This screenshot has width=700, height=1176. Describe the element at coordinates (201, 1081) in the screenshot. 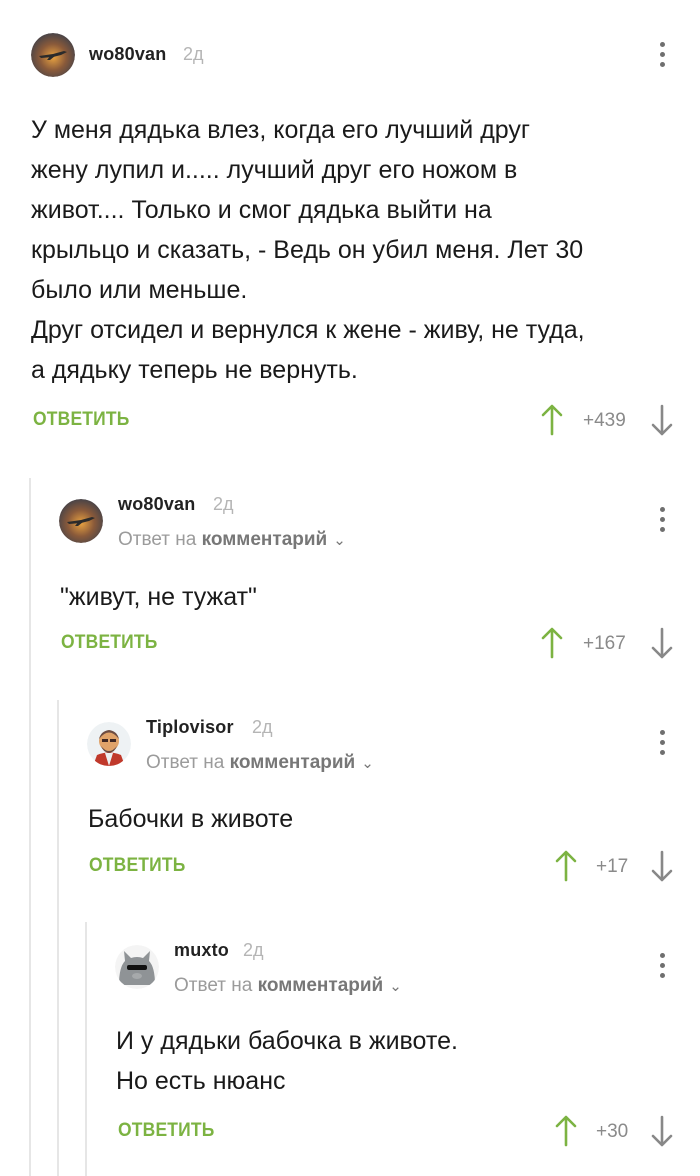

I see `comment-text-line: Но есть нюанс` at that location.